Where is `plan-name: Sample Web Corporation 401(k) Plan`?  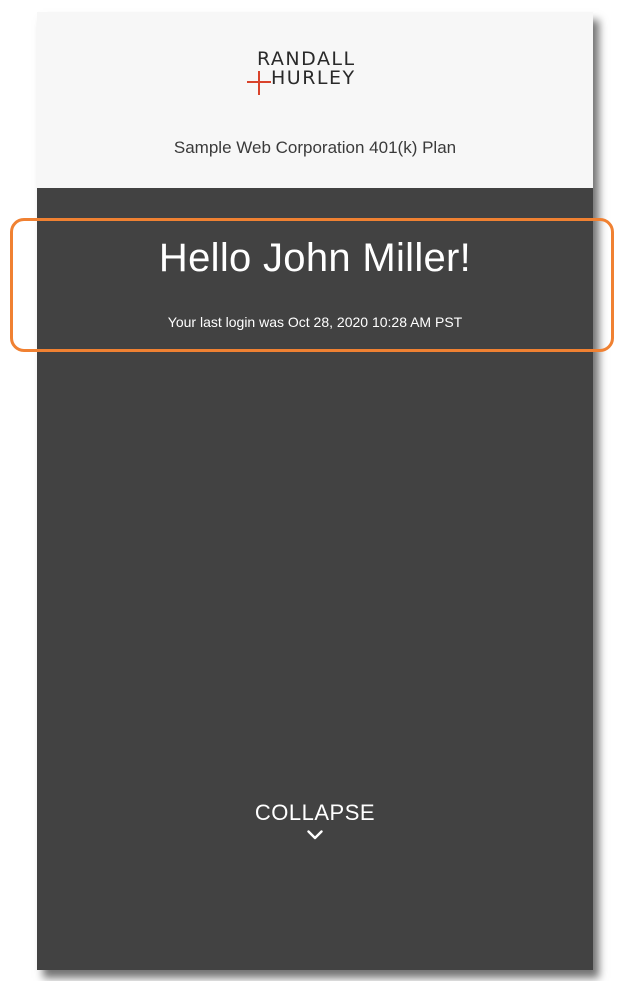
plan-name: Sample Web Corporation 401(k) Plan is located at coordinates (315, 147).